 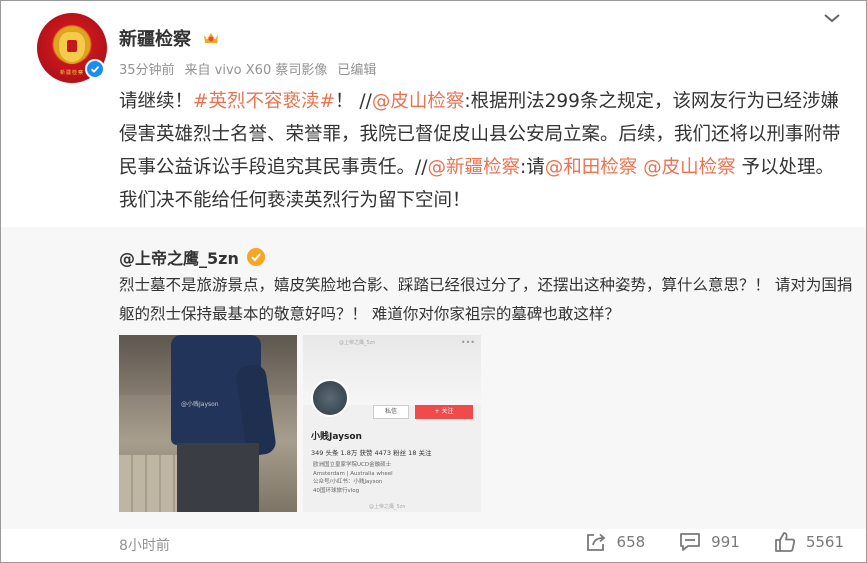 What do you see at coordinates (444, 412) in the screenshot?
I see `follow-button: + 关注` at bounding box center [444, 412].